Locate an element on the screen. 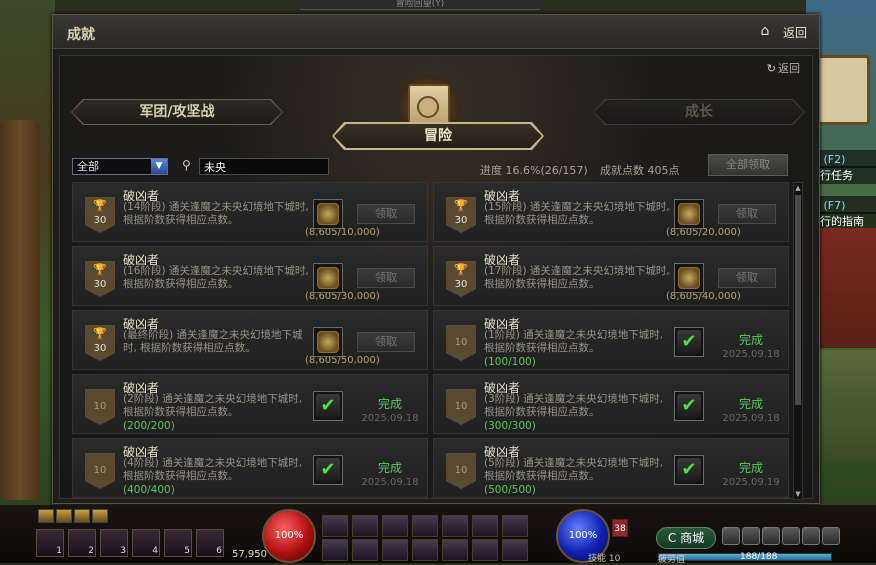 Image resolution: width=876 pixels, height=565 pixels. achievement-count: (200/200) is located at coordinates (149, 426).